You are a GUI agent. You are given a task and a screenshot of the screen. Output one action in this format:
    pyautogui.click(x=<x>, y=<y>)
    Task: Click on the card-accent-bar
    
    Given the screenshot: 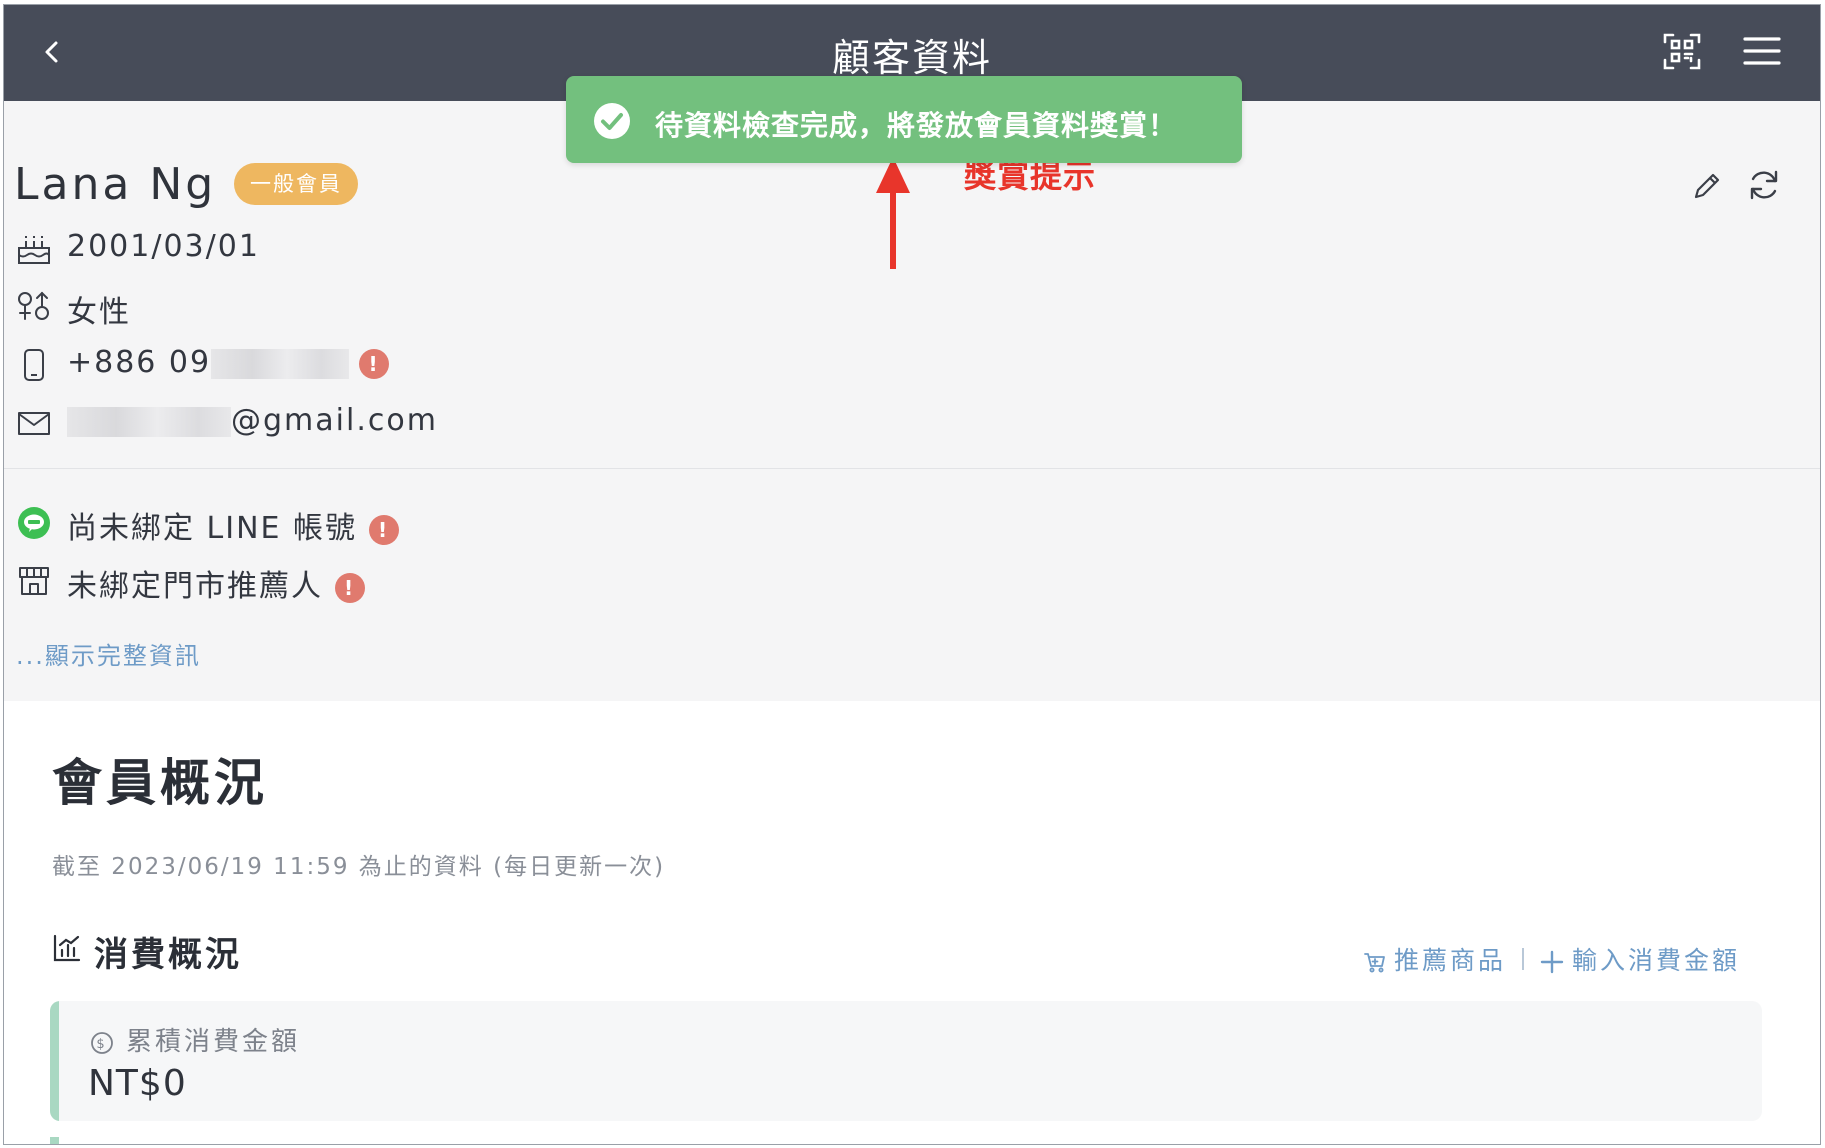 What is the action you would take?
    pyautogui.click(x=54, y=1061)
    